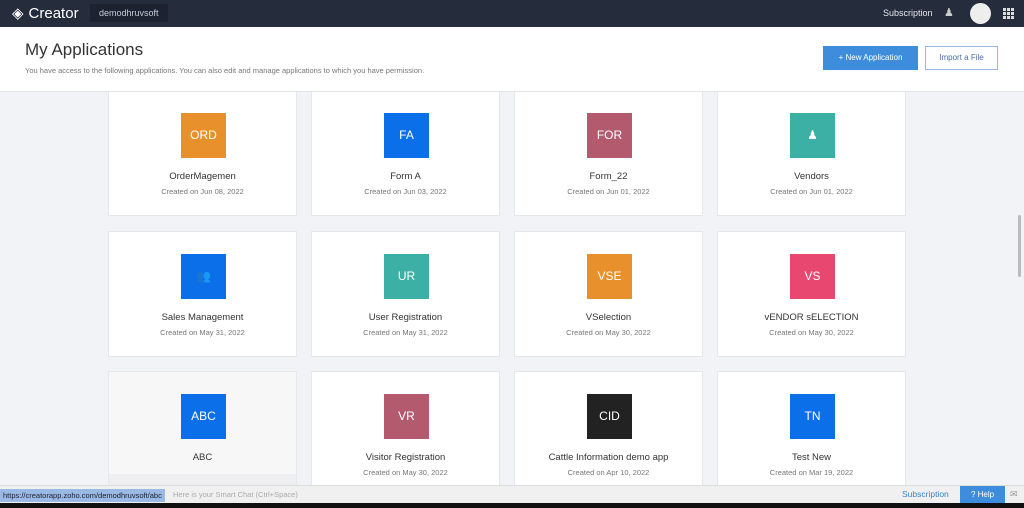 This screenshot has height=508, width=1024. What do you see at coordinates (202, 479) in the screenshot?
I see `card-actions` at bounding box center [202, 479].